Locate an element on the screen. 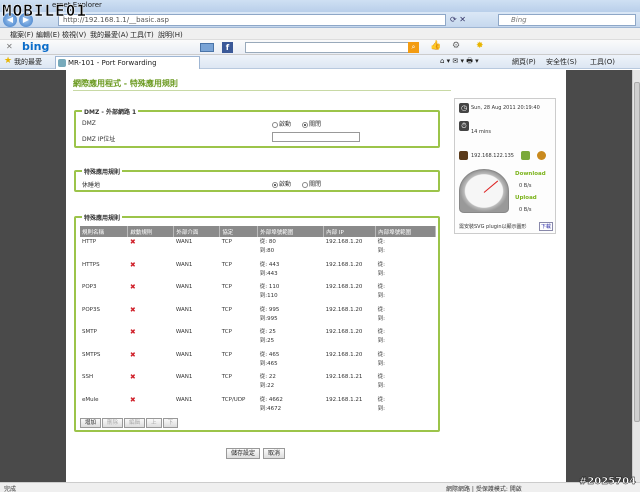 The width and height of the screenshot is (640, 492). settings-icon: ⚙ is located at coordinates (456, 46).